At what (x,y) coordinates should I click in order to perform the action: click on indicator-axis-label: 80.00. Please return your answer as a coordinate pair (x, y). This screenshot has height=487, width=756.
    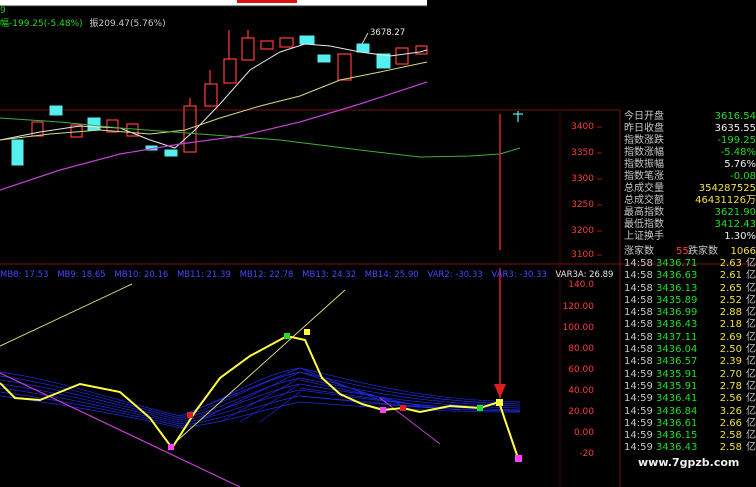
    Looking at the image, I should click on (581, 349).